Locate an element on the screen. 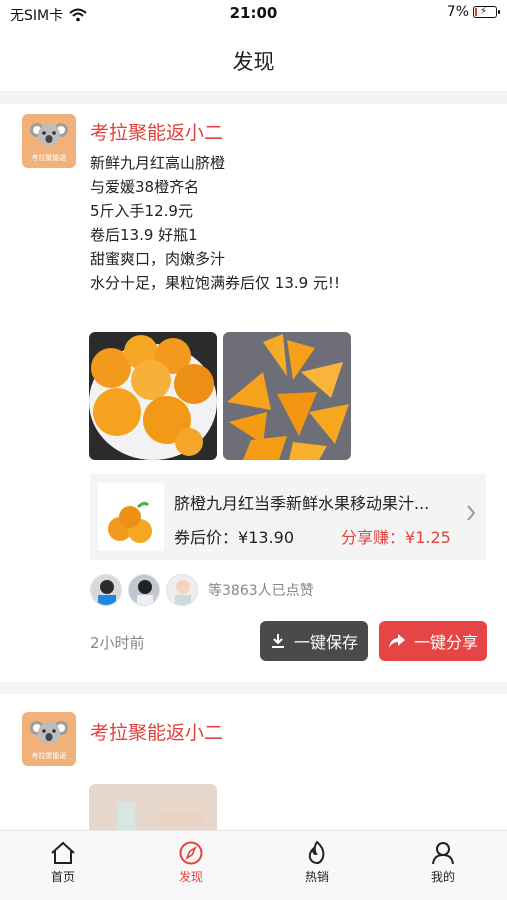 This screenshot has height=900, width=507. battery-status: 7% ⚡ is located at coordinates (473, 12).